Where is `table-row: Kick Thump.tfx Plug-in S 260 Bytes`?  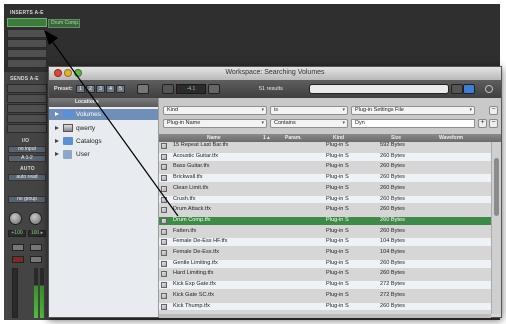
table-row: Kick Thump.tfx Plug-in S 260 Bytes is located at coordinates (325, 306).